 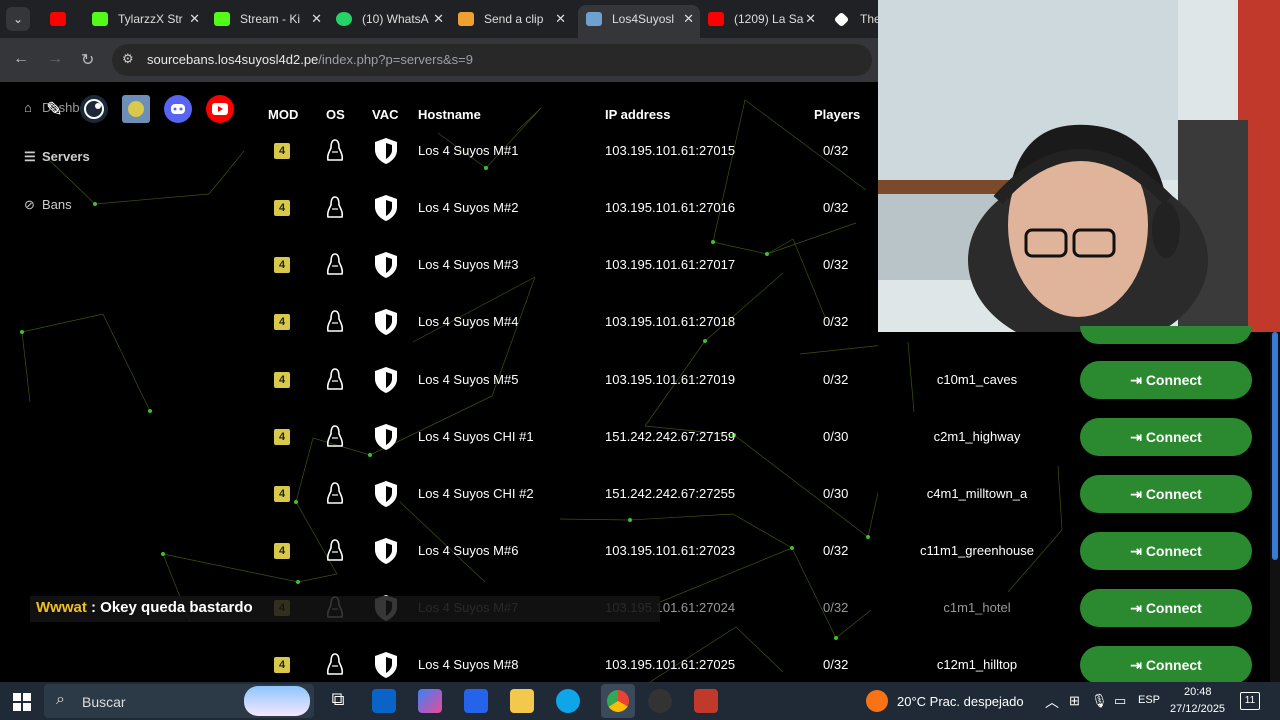 I want to click on tab-whatsapp: (10) WhatsA ✕, so click(x=389, y=20).